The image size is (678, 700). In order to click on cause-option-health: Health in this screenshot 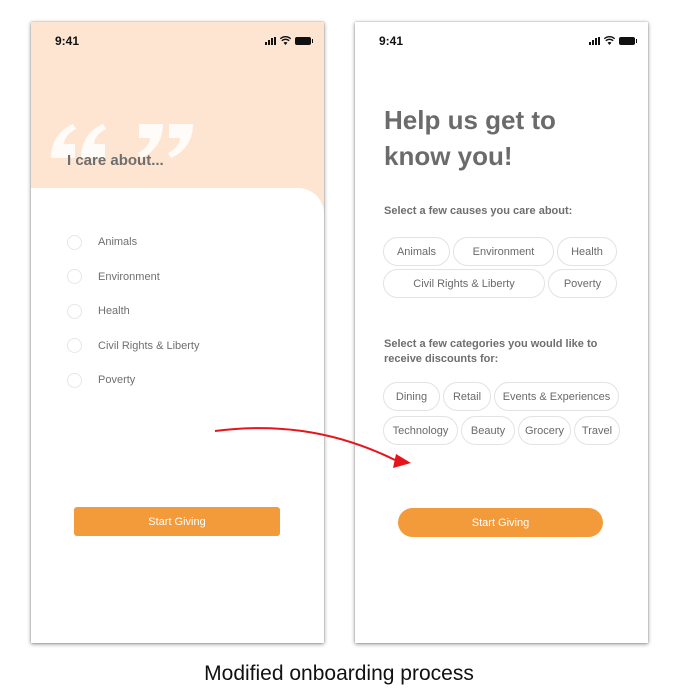, I will do `click(133, 311)`.